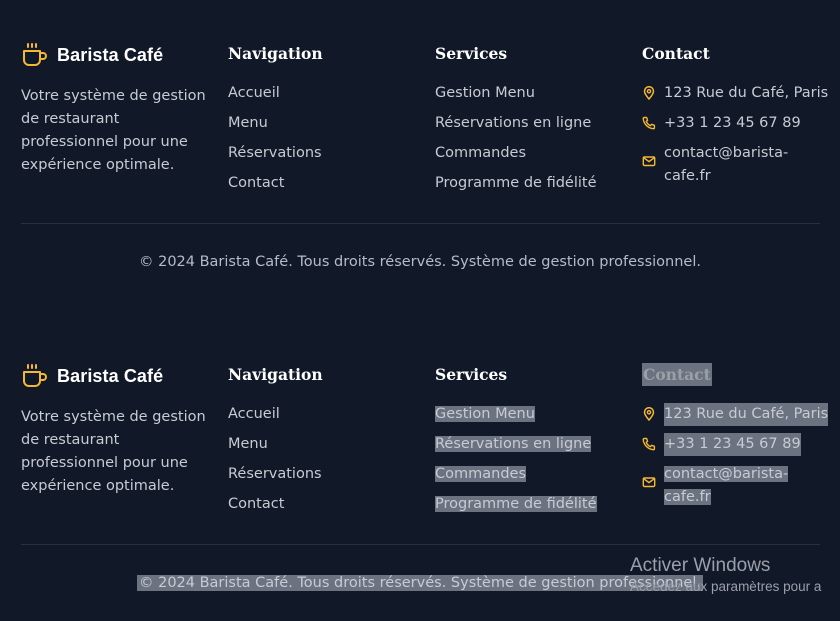 The width and height of the screenshot is (840, 621). I want to click on contact-email-wrap: contact@barista-cafe.fr, so click(729, 486).